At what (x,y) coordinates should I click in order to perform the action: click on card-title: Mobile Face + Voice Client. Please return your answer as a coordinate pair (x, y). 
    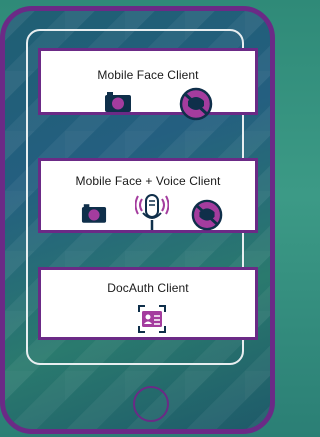
    Looking at the image, I should click on (148, 181).